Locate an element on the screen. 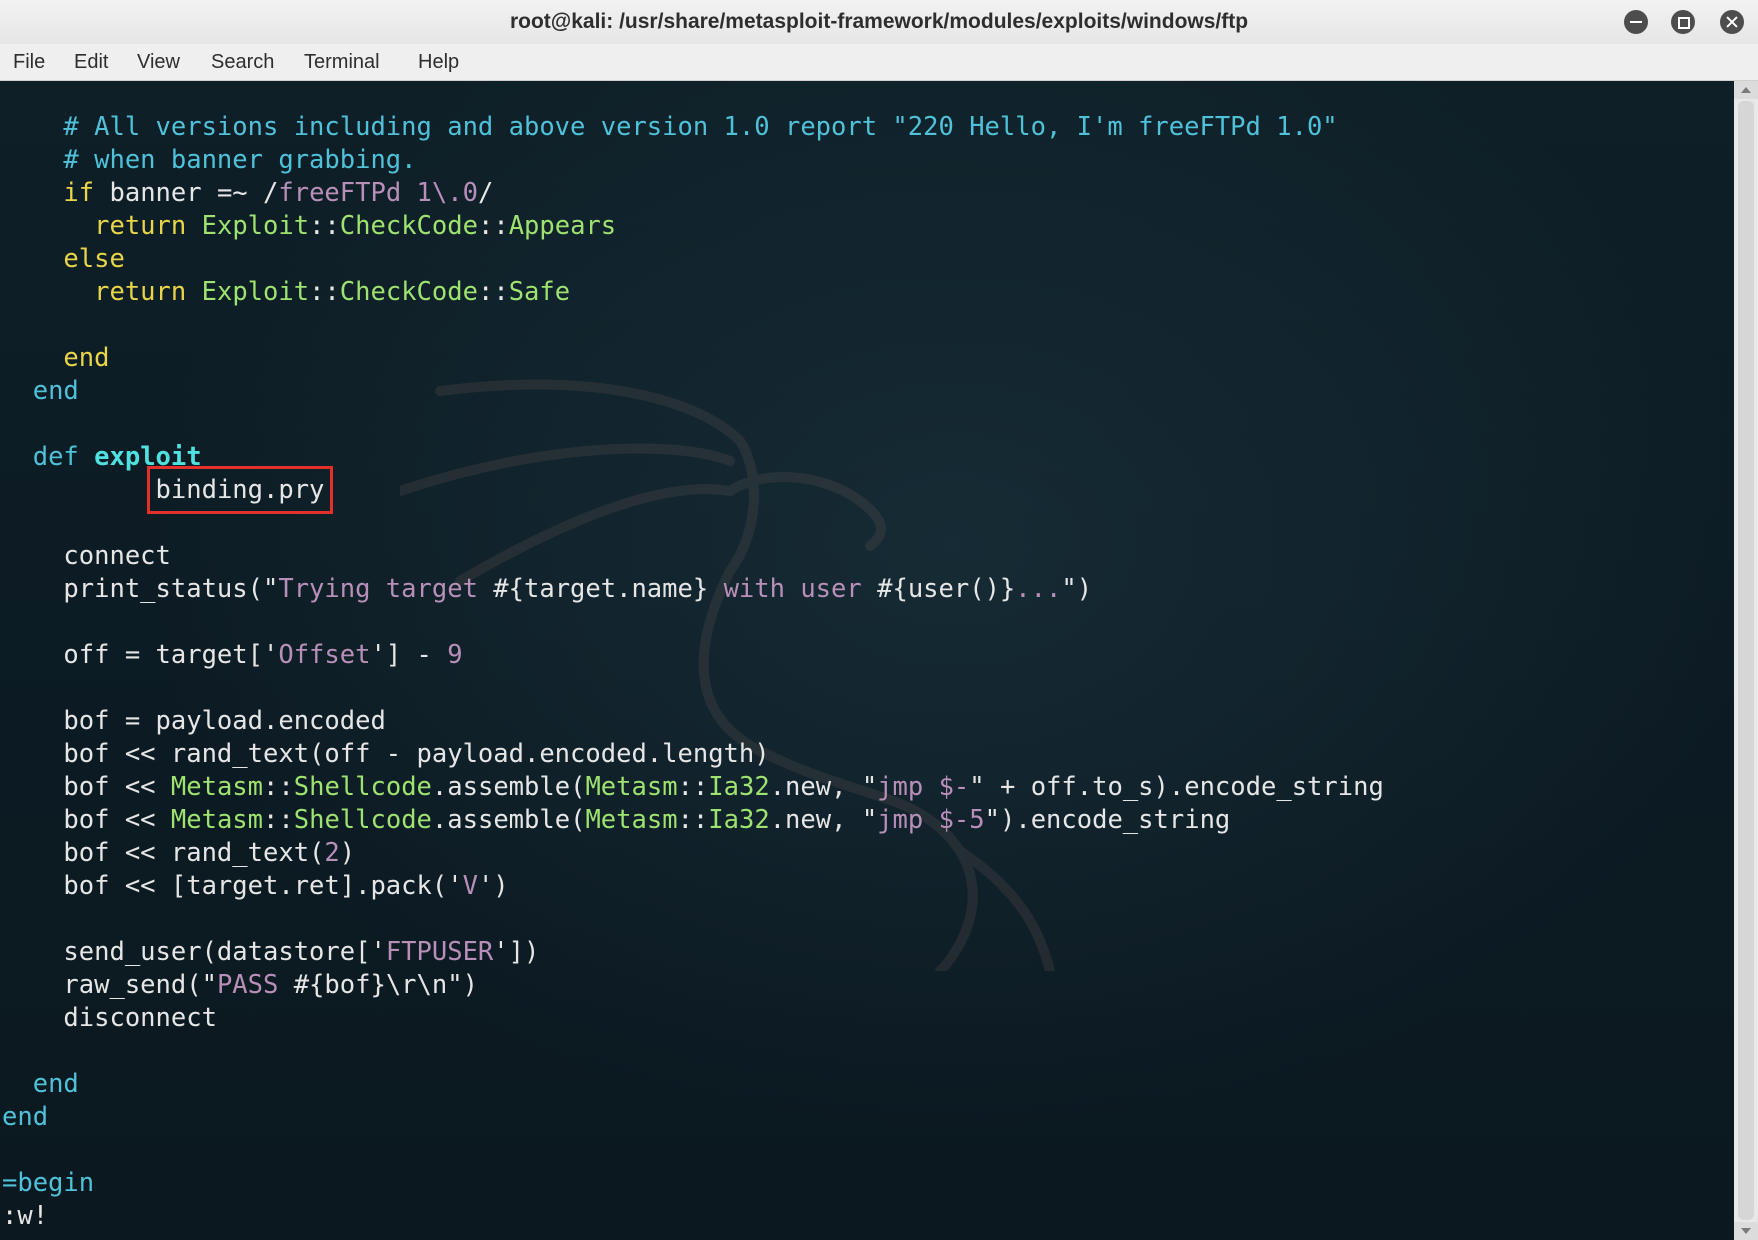 Image resolution: width=1758 pixels, height=1240 pixels. menu-help: Help is located at coordinates (438, 62).